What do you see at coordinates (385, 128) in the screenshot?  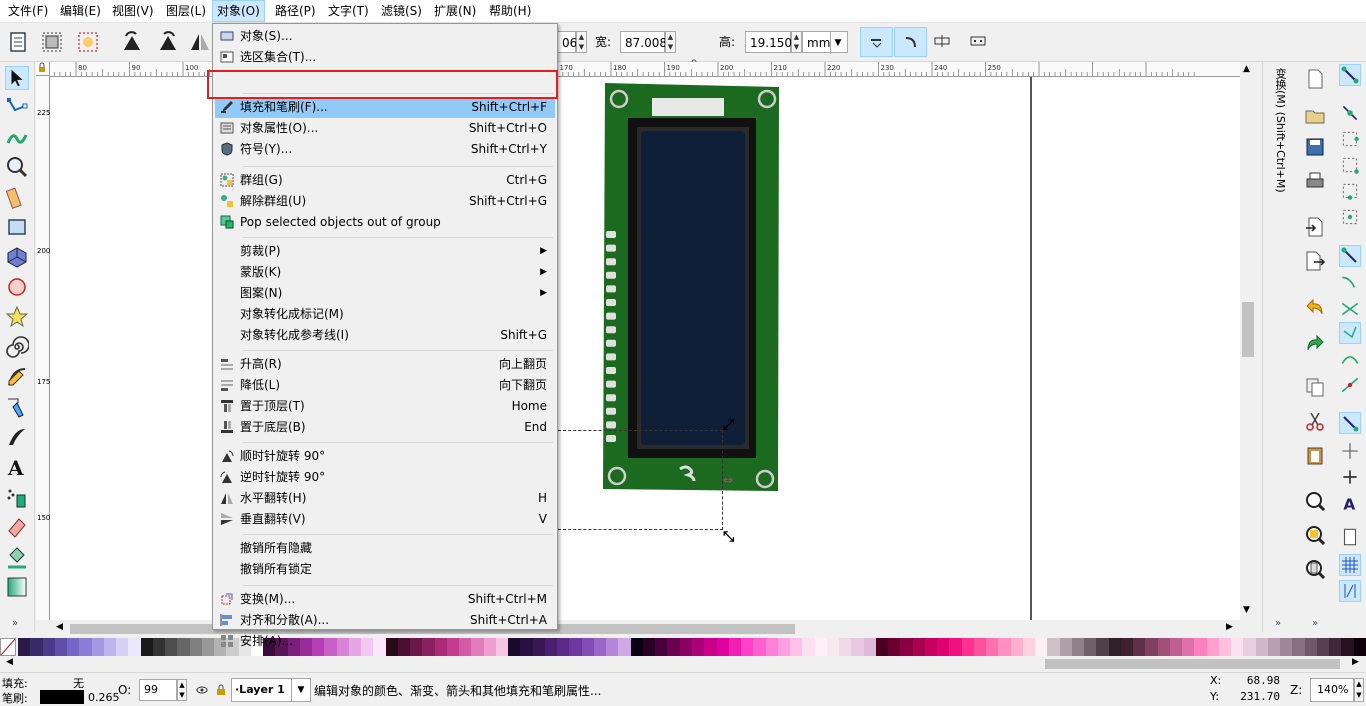 I see `menu-item: 对象属性(O)... Shift+Ctrl+O` at bounding box center [385, 128].